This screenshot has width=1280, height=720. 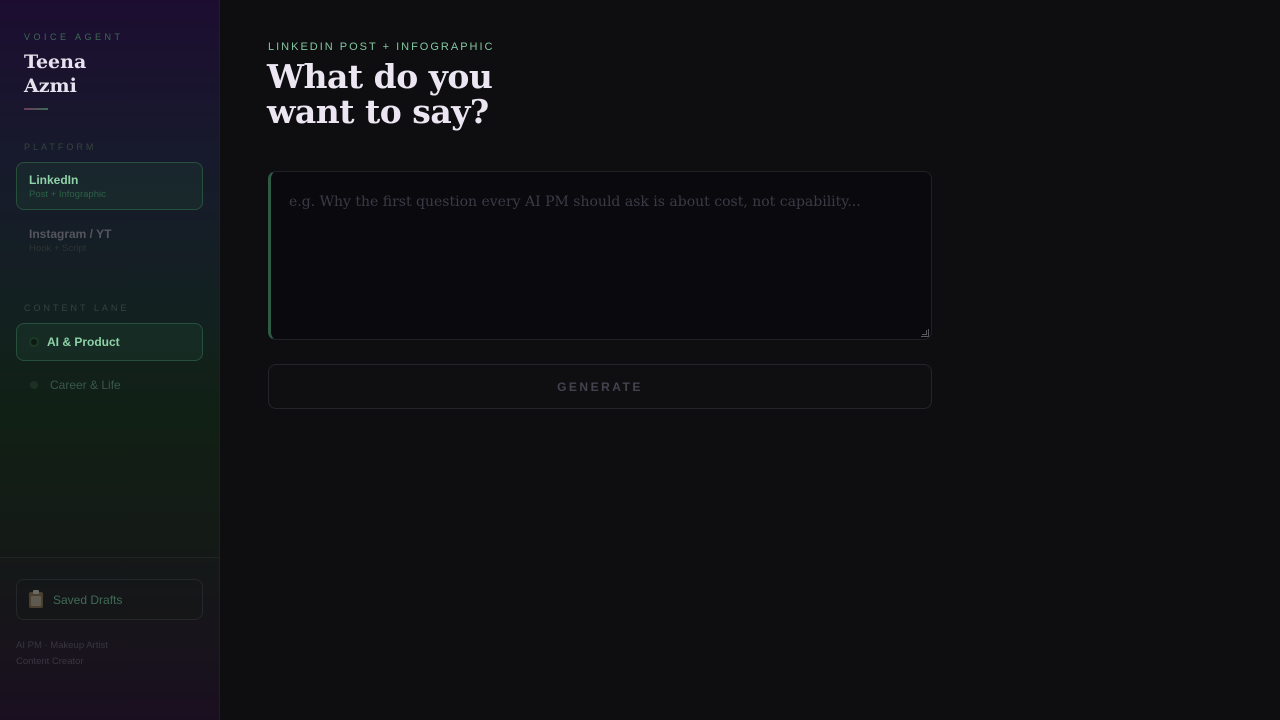 What do you see at coordinates (600, 386) in the screenshot?
I see `generate-button: GENERATE` at bounding box center [600, 386].